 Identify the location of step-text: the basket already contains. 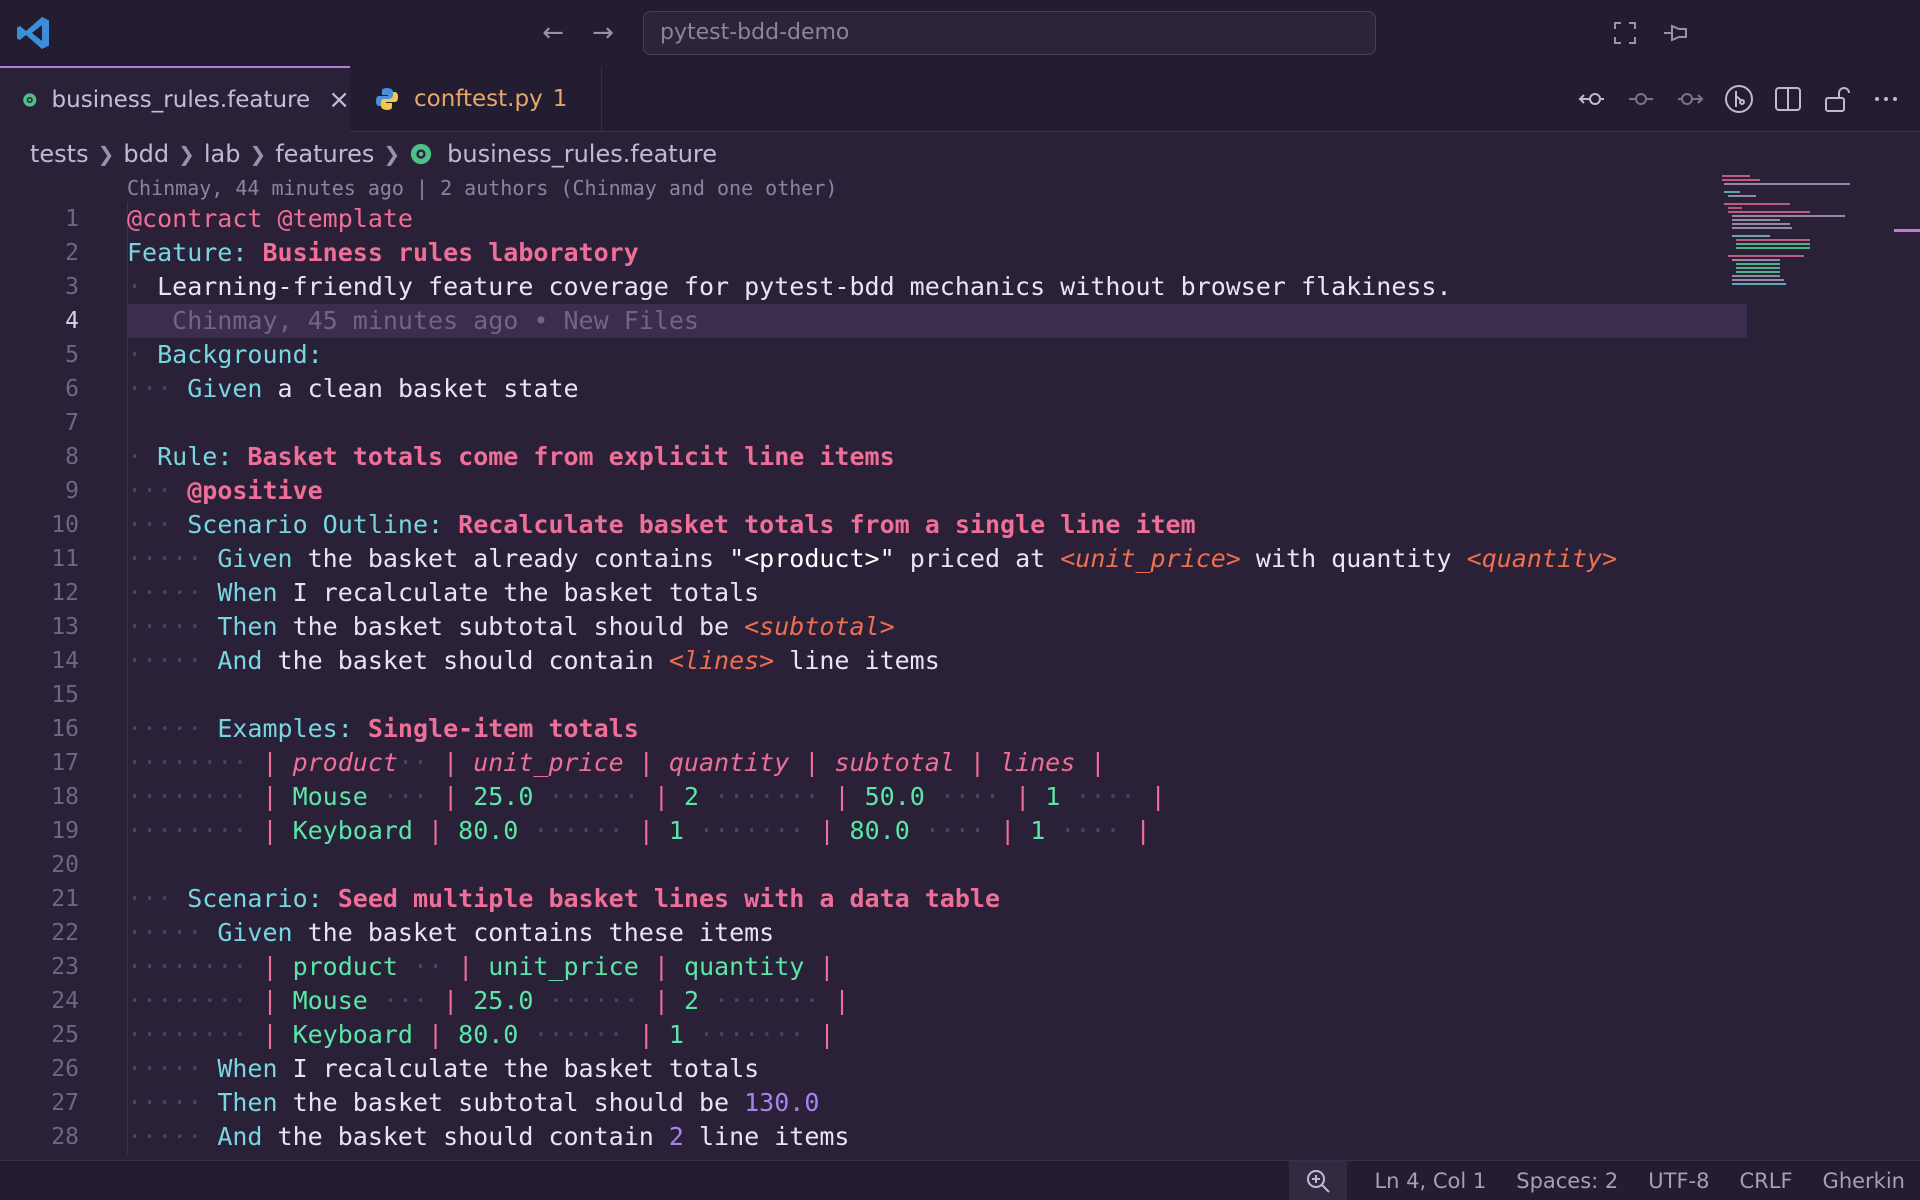
(511, 558).